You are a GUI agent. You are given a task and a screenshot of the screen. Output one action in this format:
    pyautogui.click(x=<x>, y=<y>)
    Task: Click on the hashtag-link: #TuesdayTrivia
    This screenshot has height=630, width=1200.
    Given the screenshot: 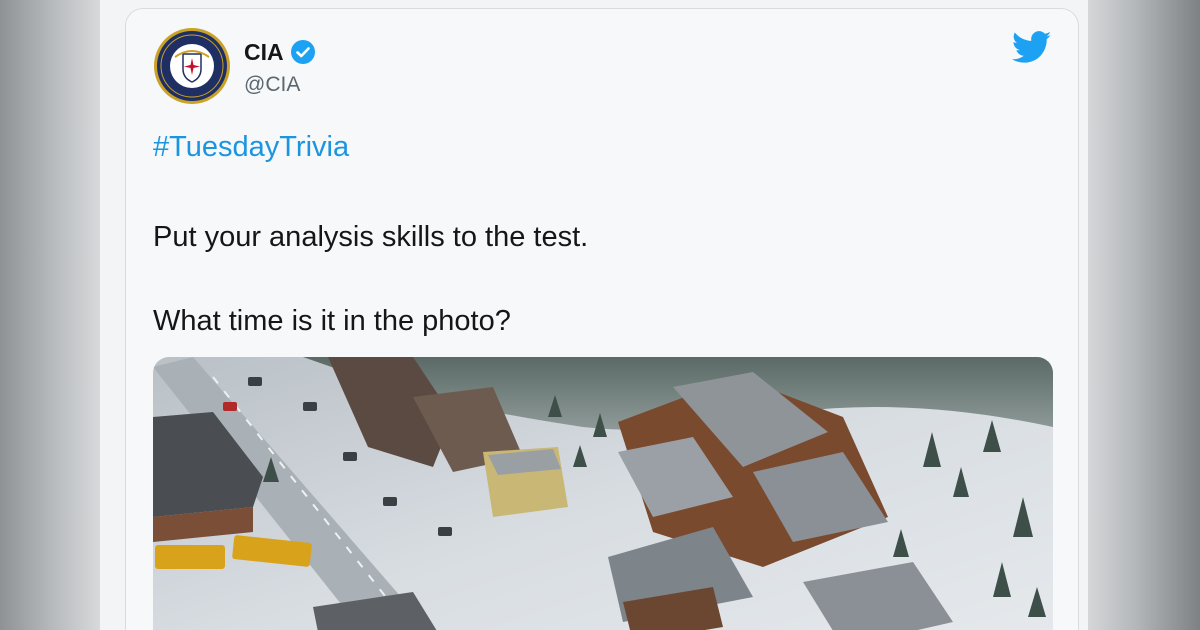 What is the action you would take?
    pyautogui.click(x=251, y=147)
    